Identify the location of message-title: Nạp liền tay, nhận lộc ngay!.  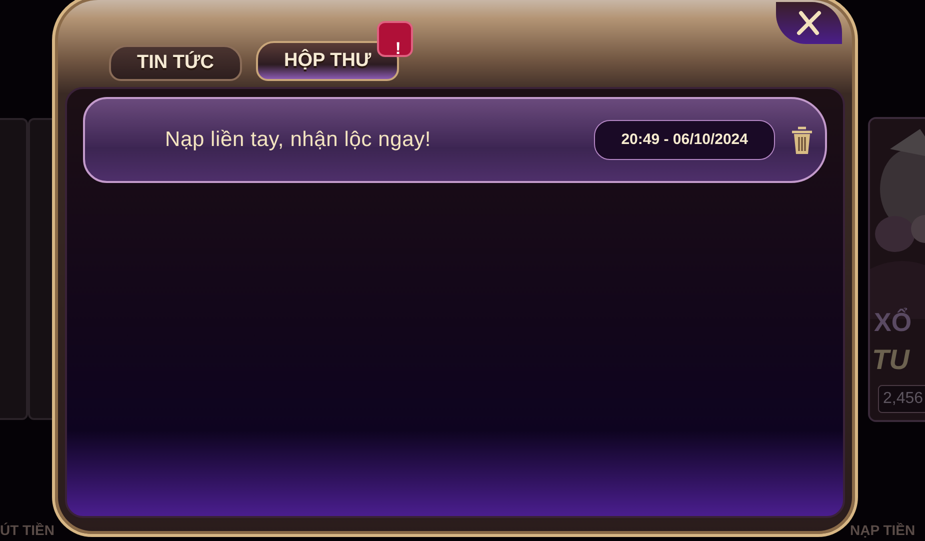
(298, 140).